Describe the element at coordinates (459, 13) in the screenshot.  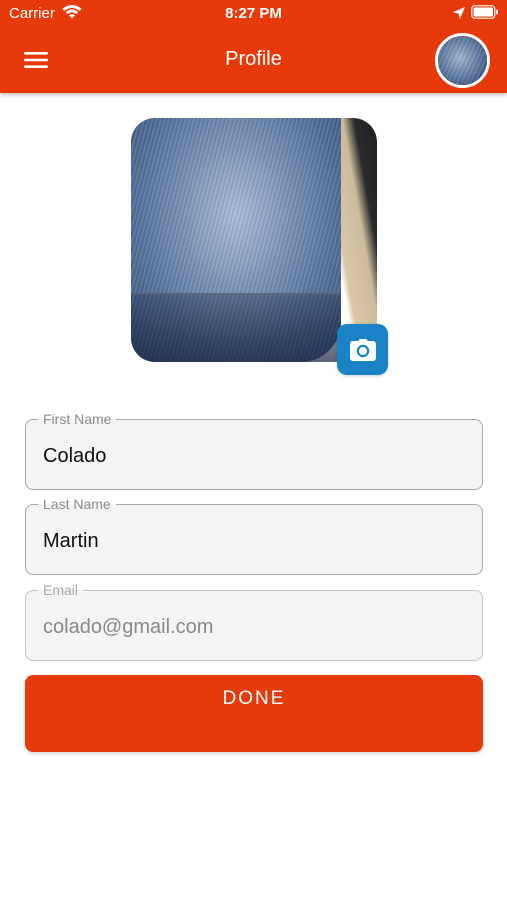
I see `location-arrow-icon` at that location.